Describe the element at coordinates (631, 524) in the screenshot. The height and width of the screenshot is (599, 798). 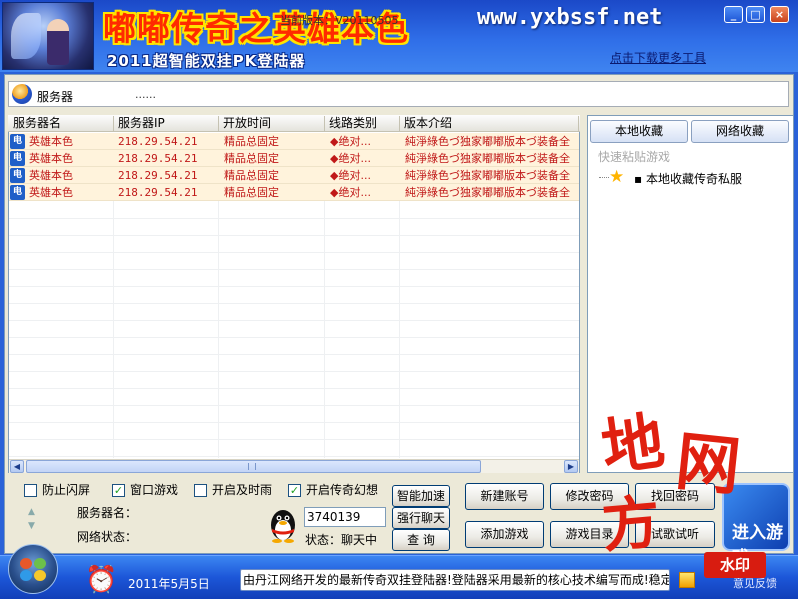
I see `watermark-char: 方` at that location.